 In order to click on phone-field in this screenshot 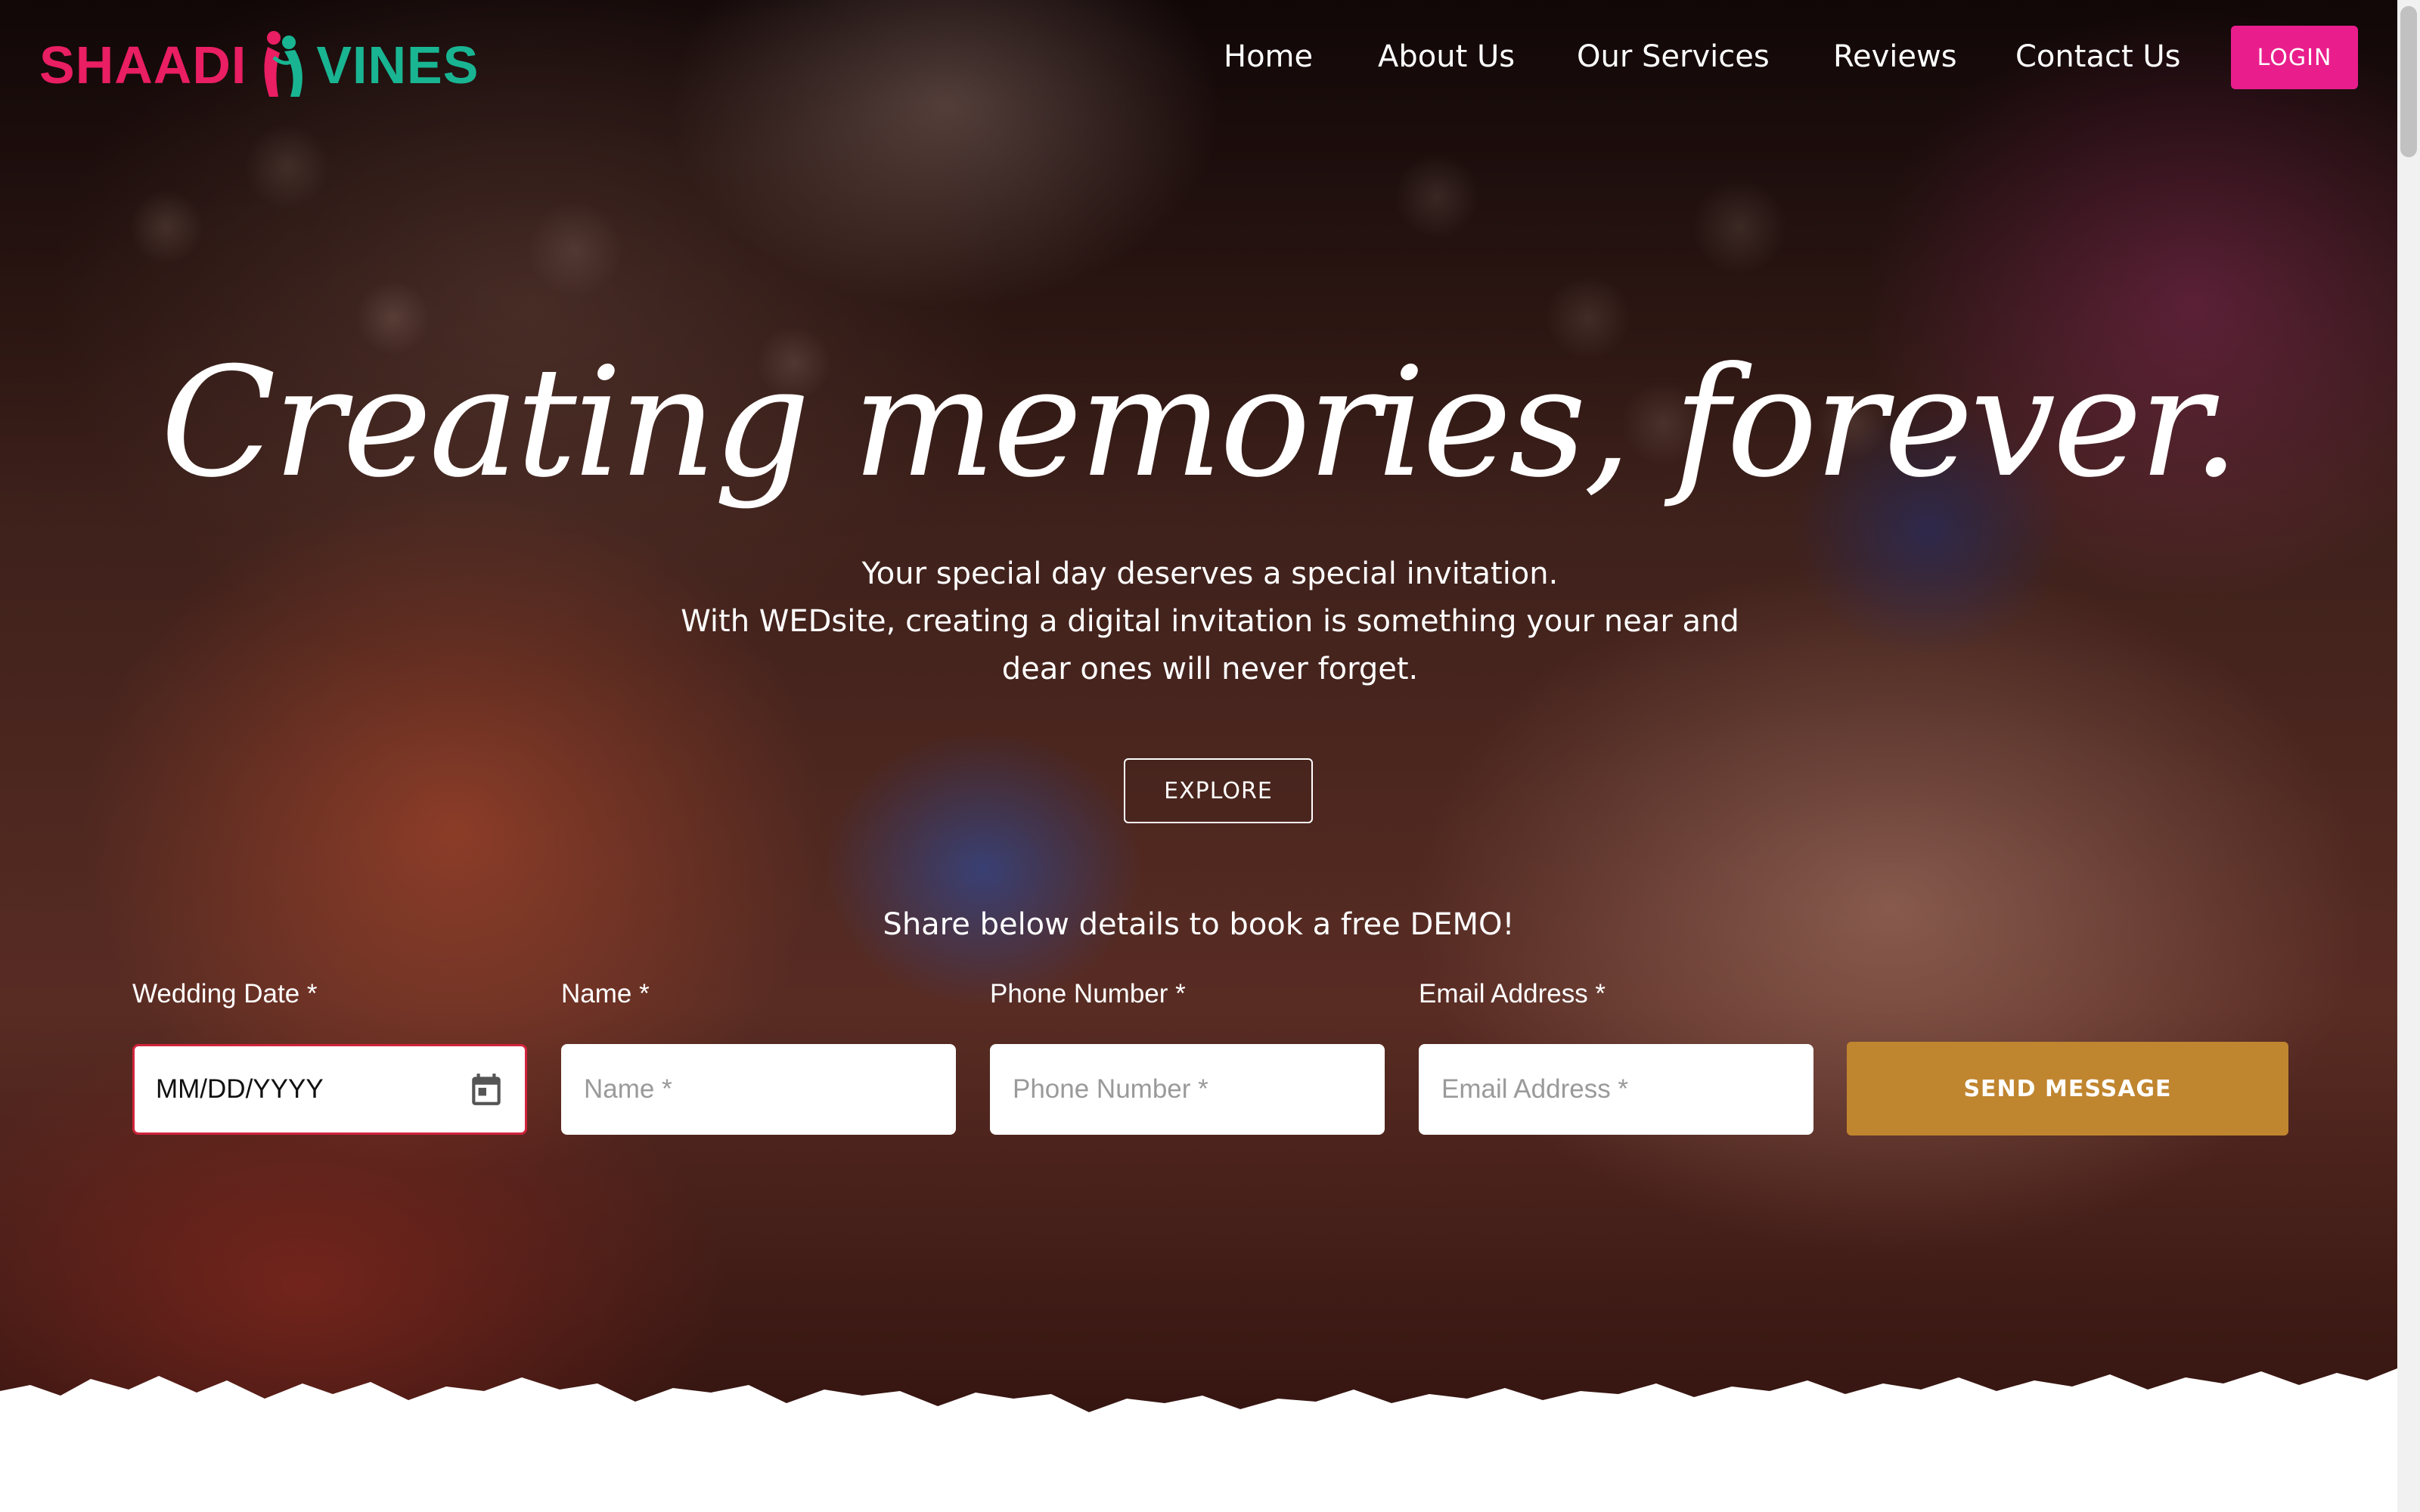, I will do `click(1187, 1089)`.